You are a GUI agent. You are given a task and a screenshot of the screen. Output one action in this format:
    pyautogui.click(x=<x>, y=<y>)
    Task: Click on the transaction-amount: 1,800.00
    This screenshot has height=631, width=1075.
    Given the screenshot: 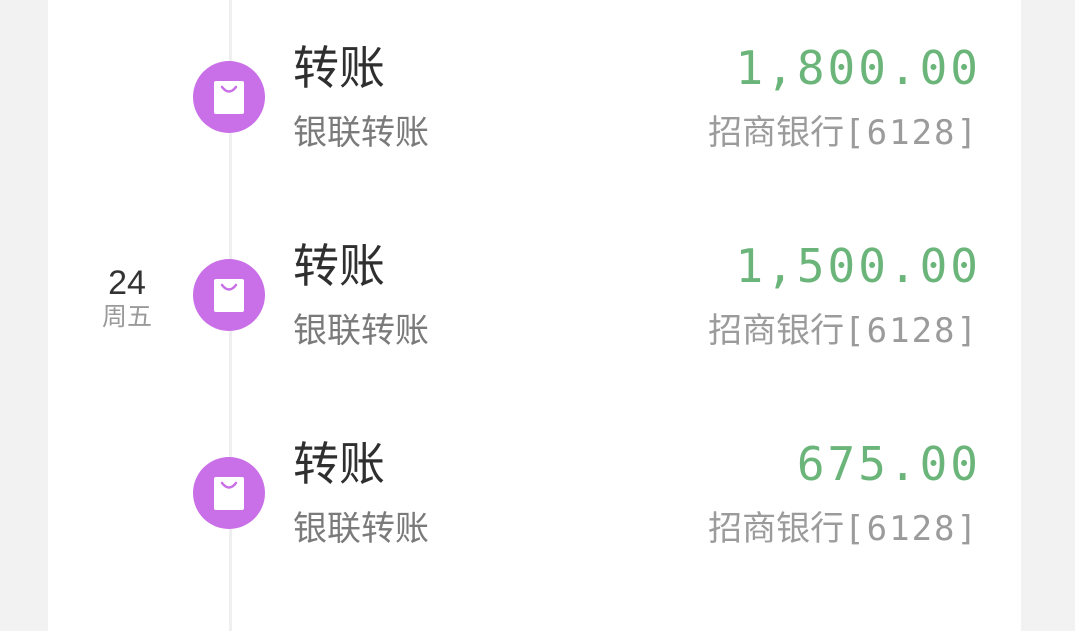 What is the action you would take?
    pyautogui.click(x=858, y=68)
    